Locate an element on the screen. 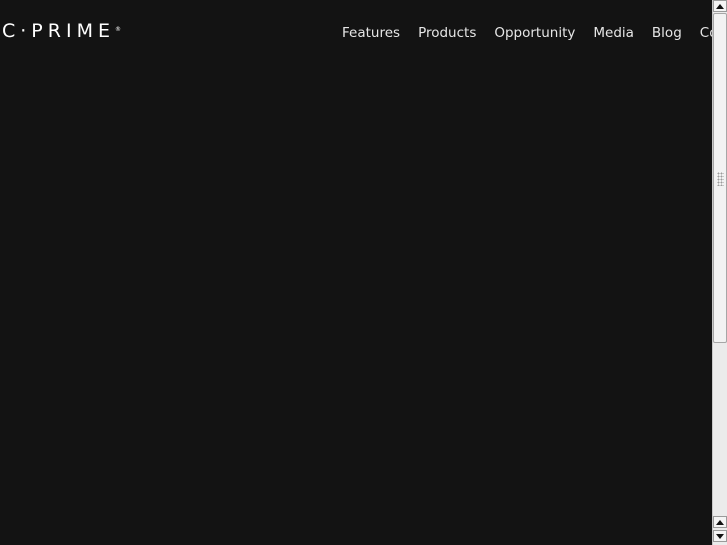  registered-mark: ® is located at coordinates (117, 29).